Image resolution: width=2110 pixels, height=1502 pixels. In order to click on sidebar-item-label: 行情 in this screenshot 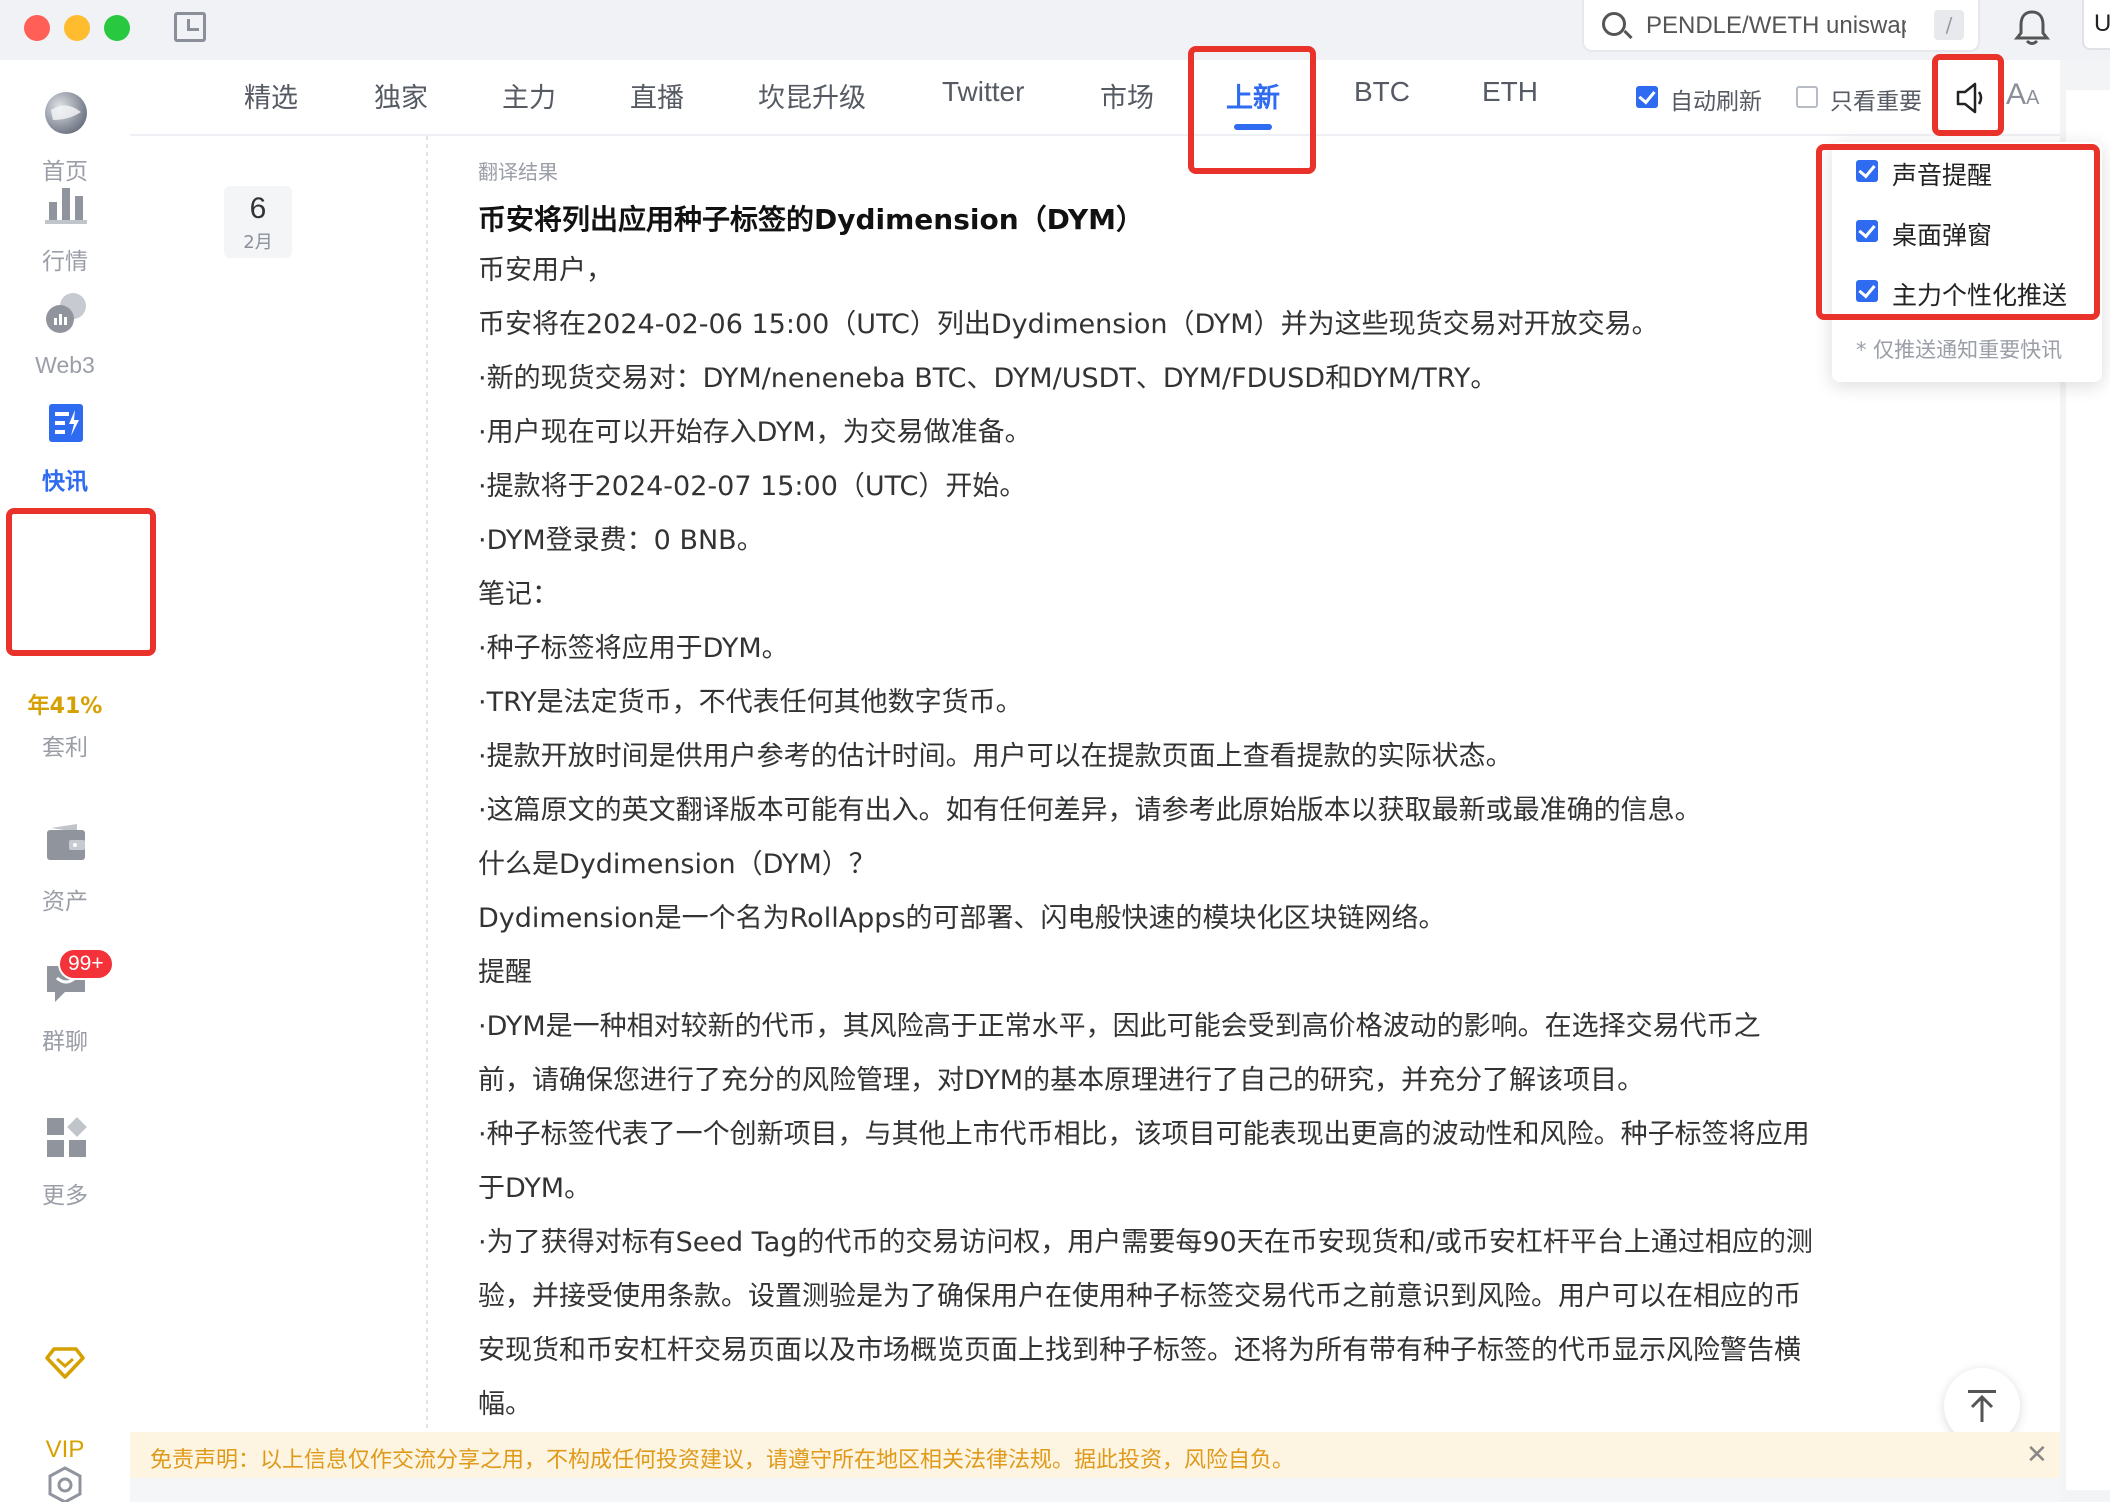, I will do `click(65, 262)`.